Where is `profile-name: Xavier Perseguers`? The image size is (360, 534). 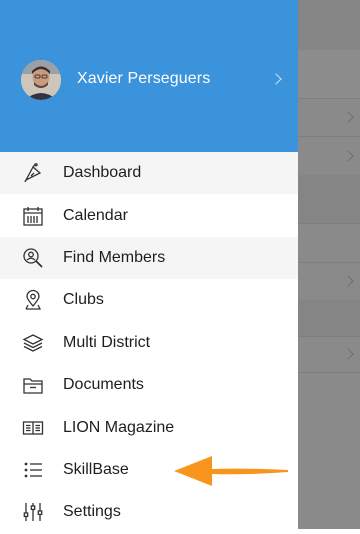 profile-name: Xavier Perseguers is located at coordinates (144, 78).